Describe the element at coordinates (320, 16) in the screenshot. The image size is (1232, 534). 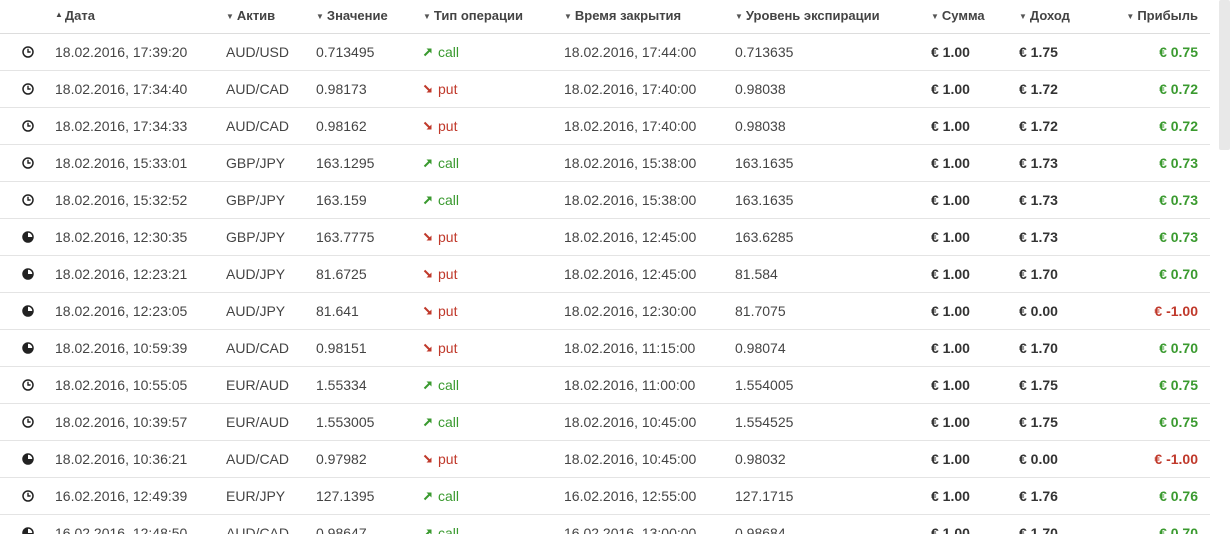
I see `sort-caret-icon: ▼` at that location.